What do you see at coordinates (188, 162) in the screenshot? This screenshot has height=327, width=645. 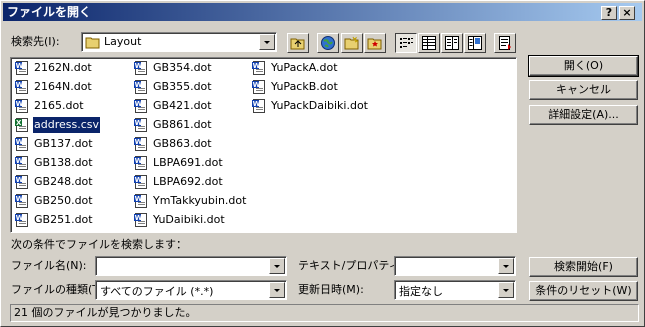 I see `file-name: LBPA691.dot` at bounding box center [188, 162].